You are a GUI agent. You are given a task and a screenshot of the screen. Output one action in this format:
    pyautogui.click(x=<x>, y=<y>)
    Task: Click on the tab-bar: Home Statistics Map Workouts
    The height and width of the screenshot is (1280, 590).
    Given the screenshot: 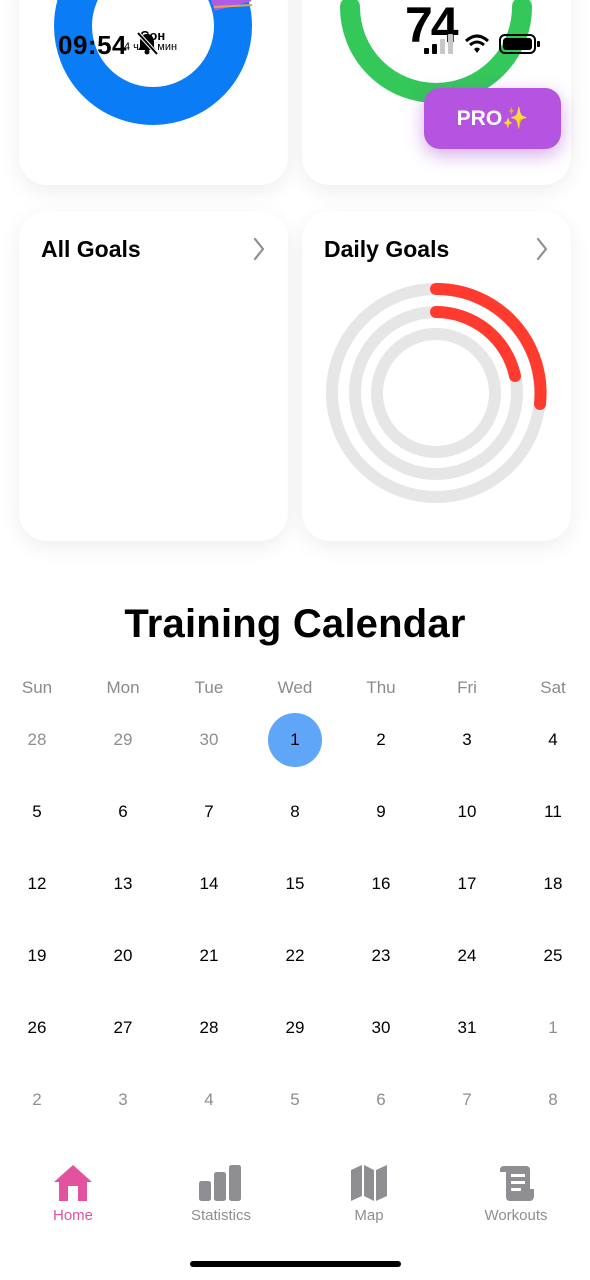 What is the action you would take?
    pyautogui.click(x=295, y=1195)
    